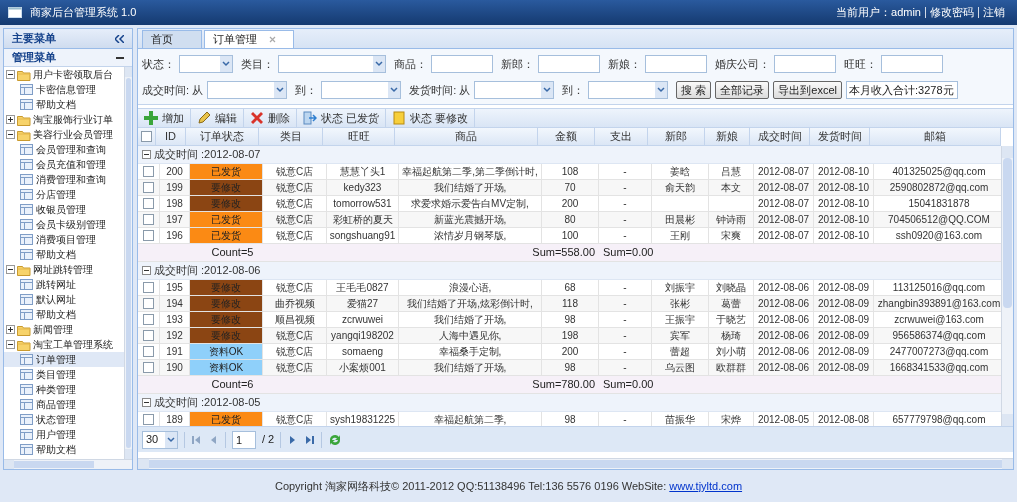 The width and height of the screenshot is (1017, 502). Describe the element at coordinates (249, 39) in the screenshot. I see `tab: 订单管理` at that location.